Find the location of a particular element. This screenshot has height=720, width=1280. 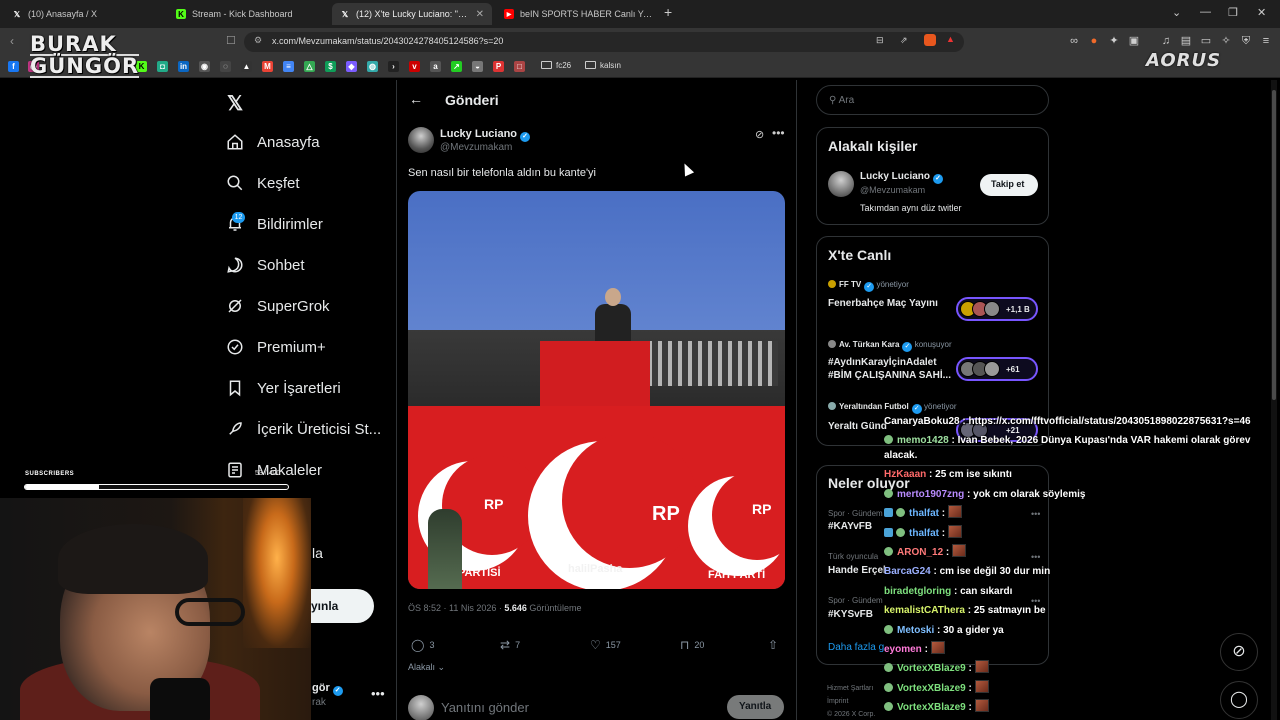

trend-tag: #KAYvFB is located at coordinates (850, 526).